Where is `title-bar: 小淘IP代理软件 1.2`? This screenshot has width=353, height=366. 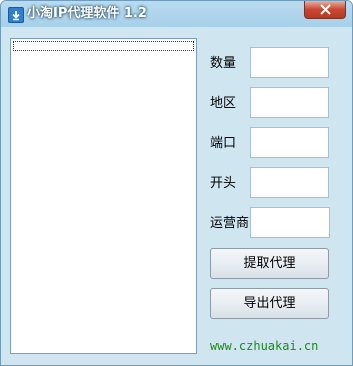 title-bar: 小淘IP代理软件 1.2 is located at coordinates (176, 14).